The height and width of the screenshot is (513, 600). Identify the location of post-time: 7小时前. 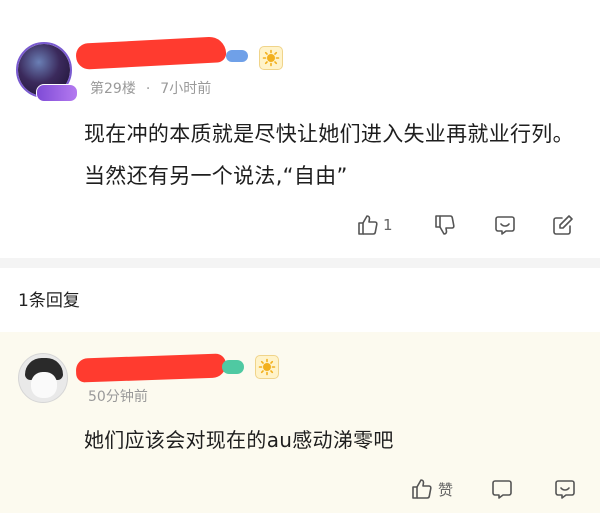
(186, 89).